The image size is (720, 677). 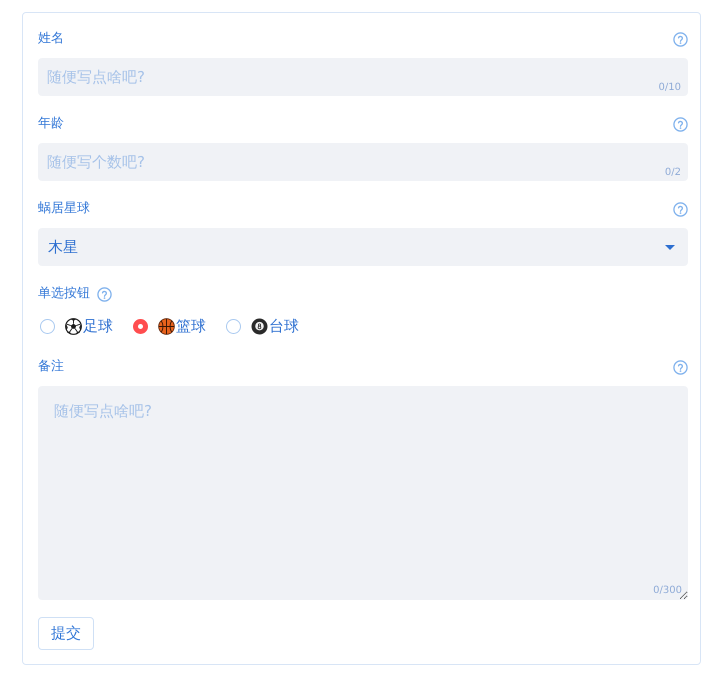 What do you see at coordinates (51, 367) in the screenshot?
I see `field-label: 备注` at bounding box center [51, 367].